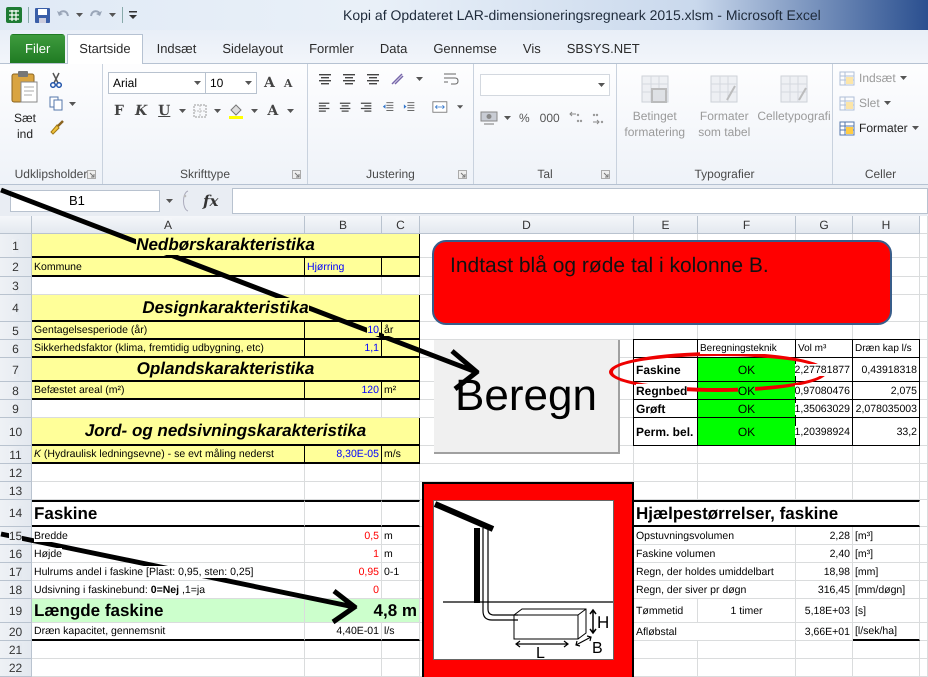 This screenshot has height=677, width=928. What do you see at coordinates (16, 331) in the screenshot?
I see `row-number: 5` at bounding box center [16, 331].